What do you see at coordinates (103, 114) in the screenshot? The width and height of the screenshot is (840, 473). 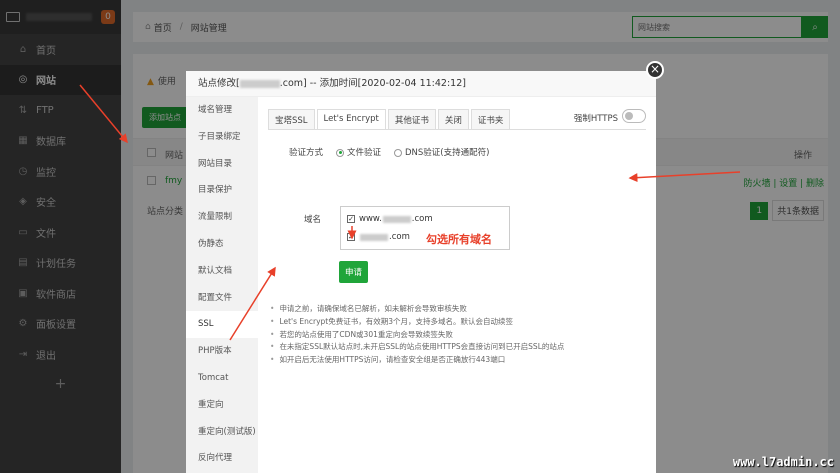 I see `arrow-to-site-list` at bounding box center [103, 114].